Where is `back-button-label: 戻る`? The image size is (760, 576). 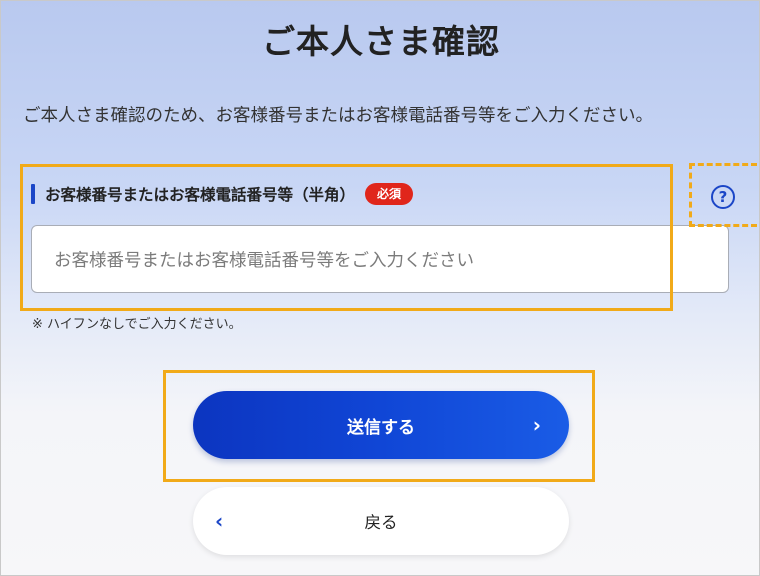
back-button-label: 戻る is located at coordinates (381, 522).